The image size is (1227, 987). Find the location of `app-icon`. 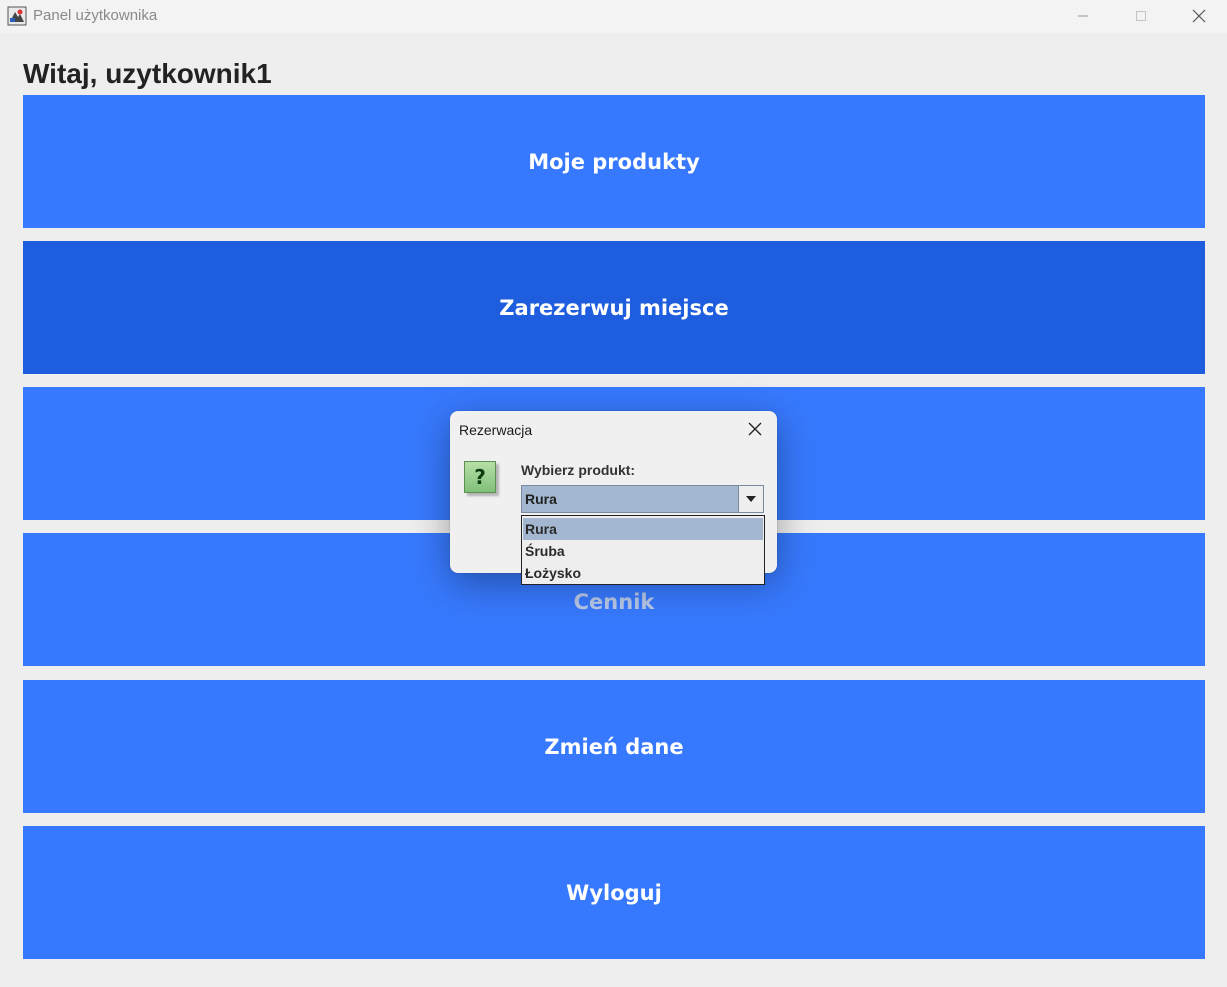

app-icon is located at coordinates (17, 16).